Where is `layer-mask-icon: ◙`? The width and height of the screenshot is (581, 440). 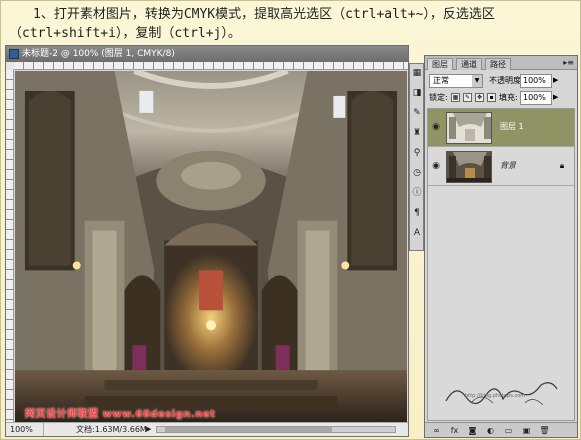 layer-mask-icon: ◙ is located at coordinates (472, 430).